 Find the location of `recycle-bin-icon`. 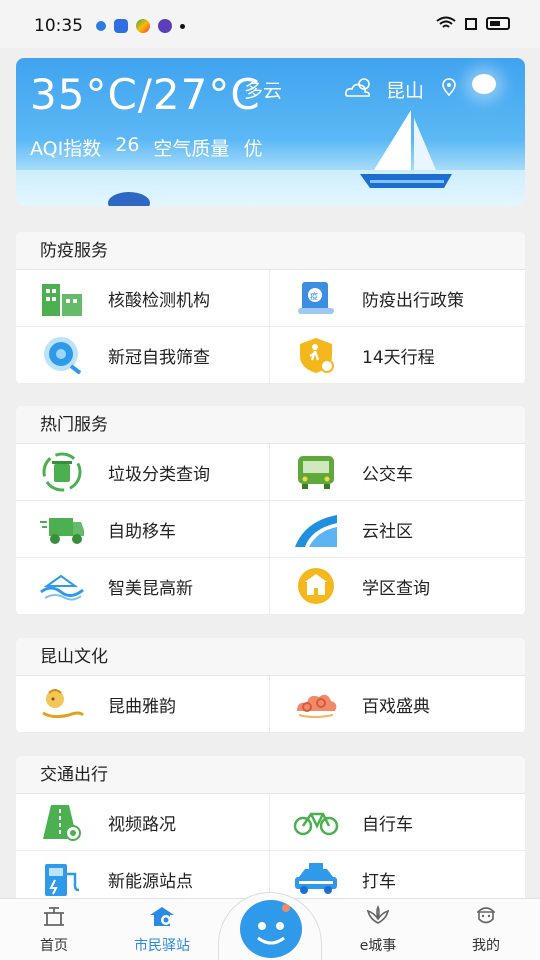

recycle-bin-icon is located at coordinates (62, 472).